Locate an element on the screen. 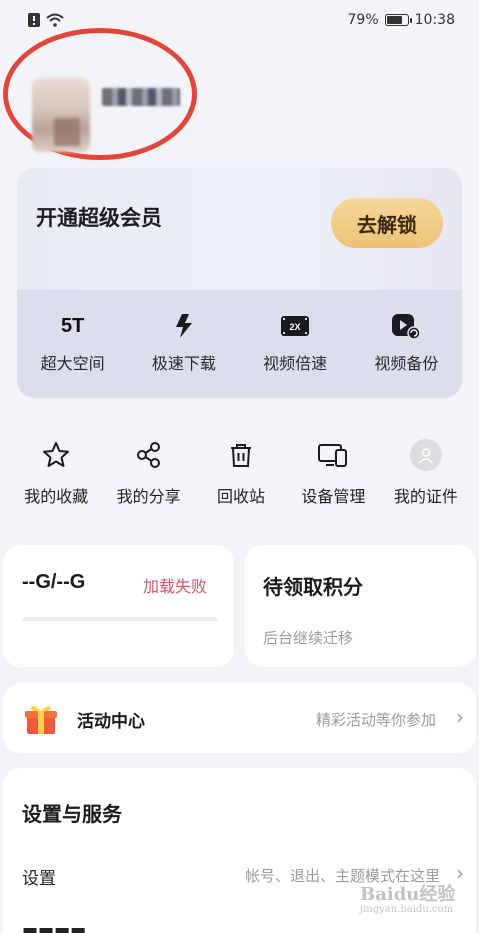 This screenshot has width=479, height=933. action-label: 我的证件 is located at coordinates (425, 496).